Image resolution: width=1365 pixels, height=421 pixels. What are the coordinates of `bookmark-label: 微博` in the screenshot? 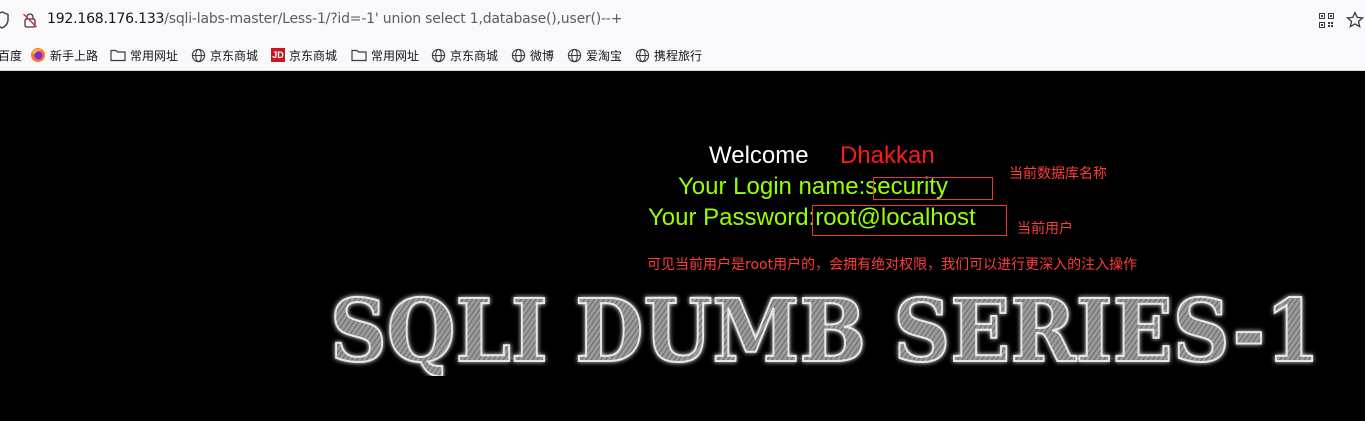 It's located at (542, 55).